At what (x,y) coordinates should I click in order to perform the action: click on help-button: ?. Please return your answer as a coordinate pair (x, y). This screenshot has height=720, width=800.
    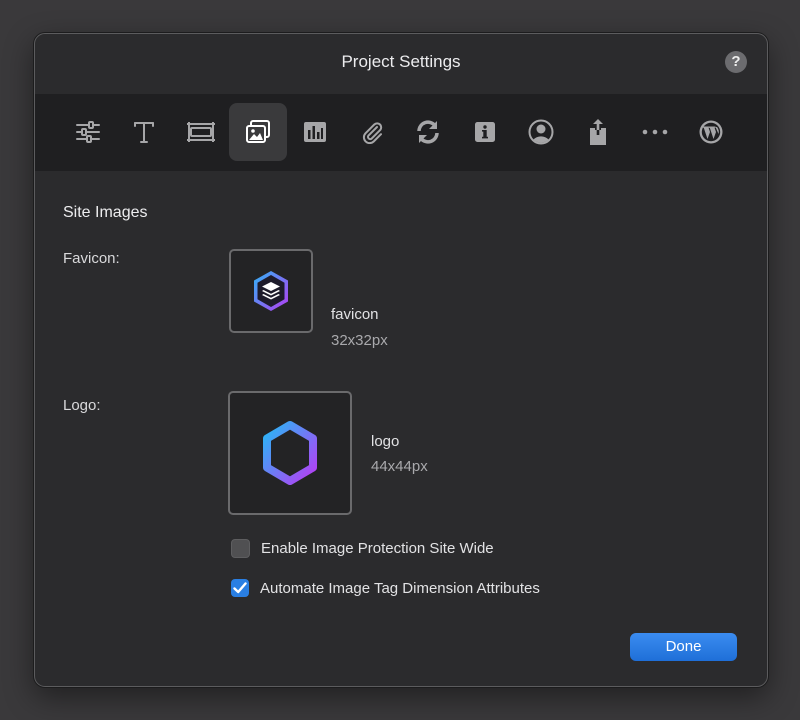
    Looking at the image, I should click on (736, 62).